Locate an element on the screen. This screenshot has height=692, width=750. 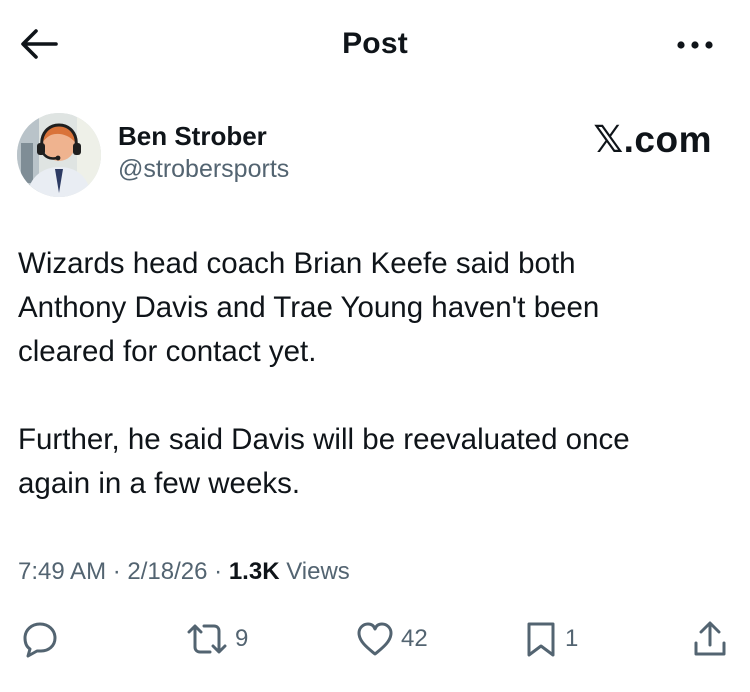
post-date: 2/18/26 is located at coordinates (167, 571).